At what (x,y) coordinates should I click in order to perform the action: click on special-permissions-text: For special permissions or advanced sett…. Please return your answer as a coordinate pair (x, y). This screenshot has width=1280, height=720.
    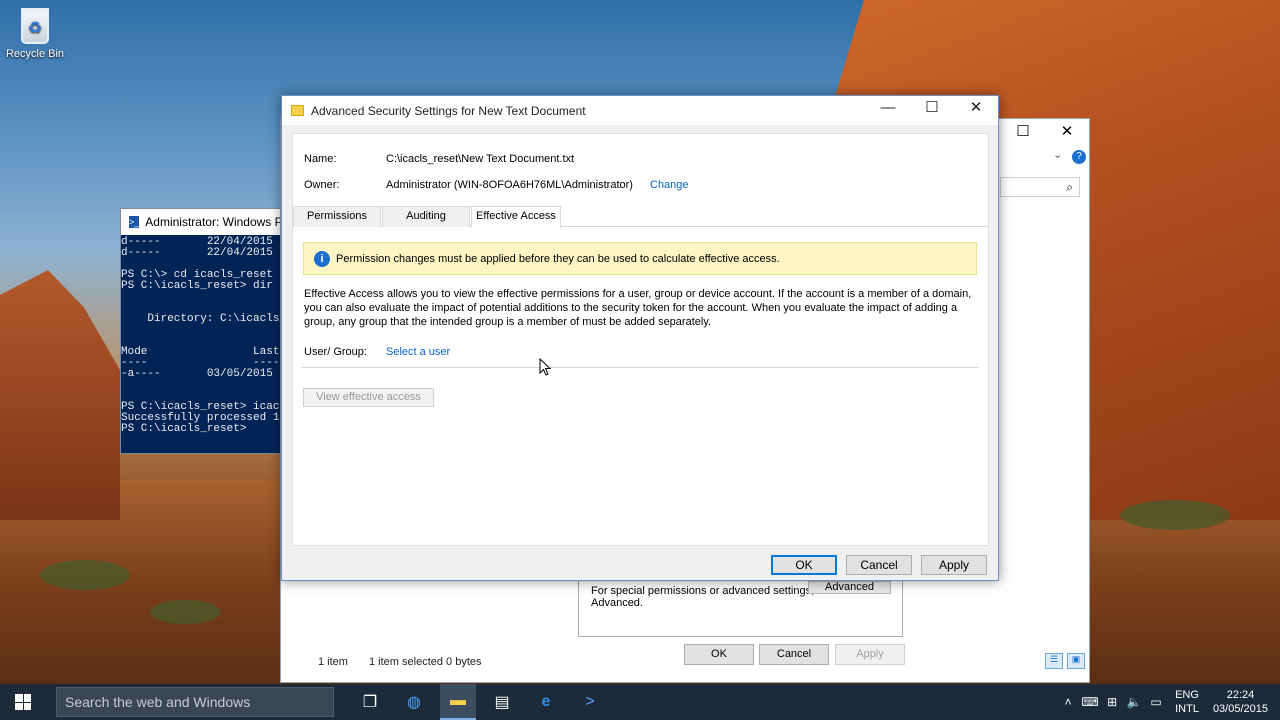
    Looking at the image, I should click on (715, 597).